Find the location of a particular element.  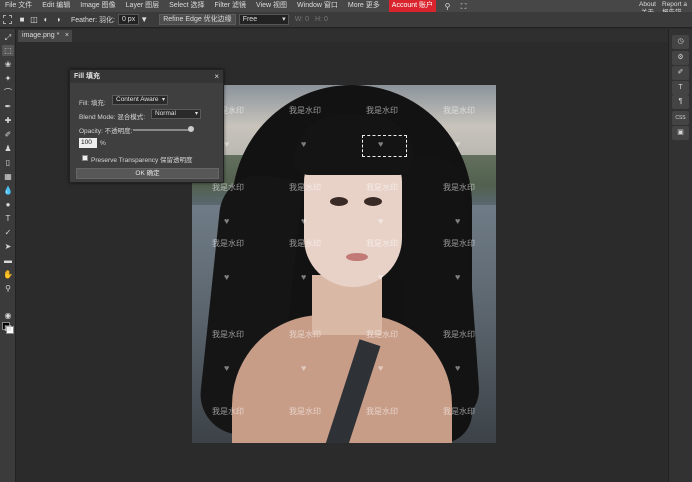

dodge-tool-icon: ● is located at coordinates (8, 204).